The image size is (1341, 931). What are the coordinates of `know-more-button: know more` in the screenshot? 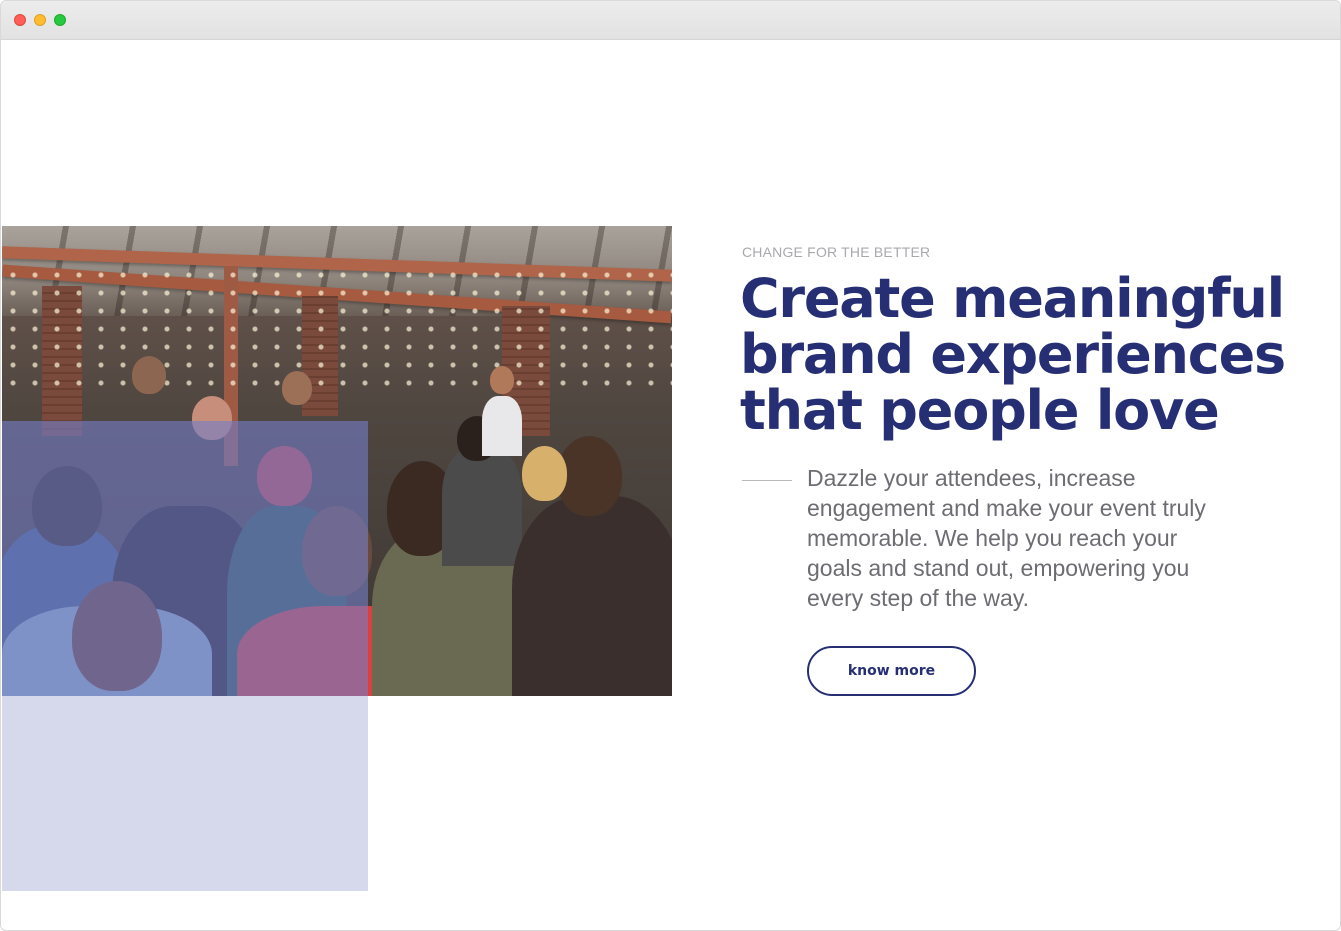 It's located at (891, 671).